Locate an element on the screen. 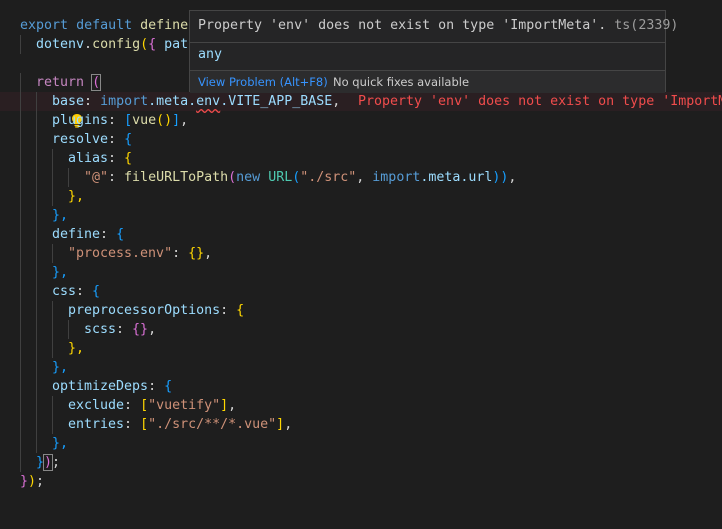 This screenshot has width=722, height=529. identifier: .meta.url is located at coordinates (456, 177).